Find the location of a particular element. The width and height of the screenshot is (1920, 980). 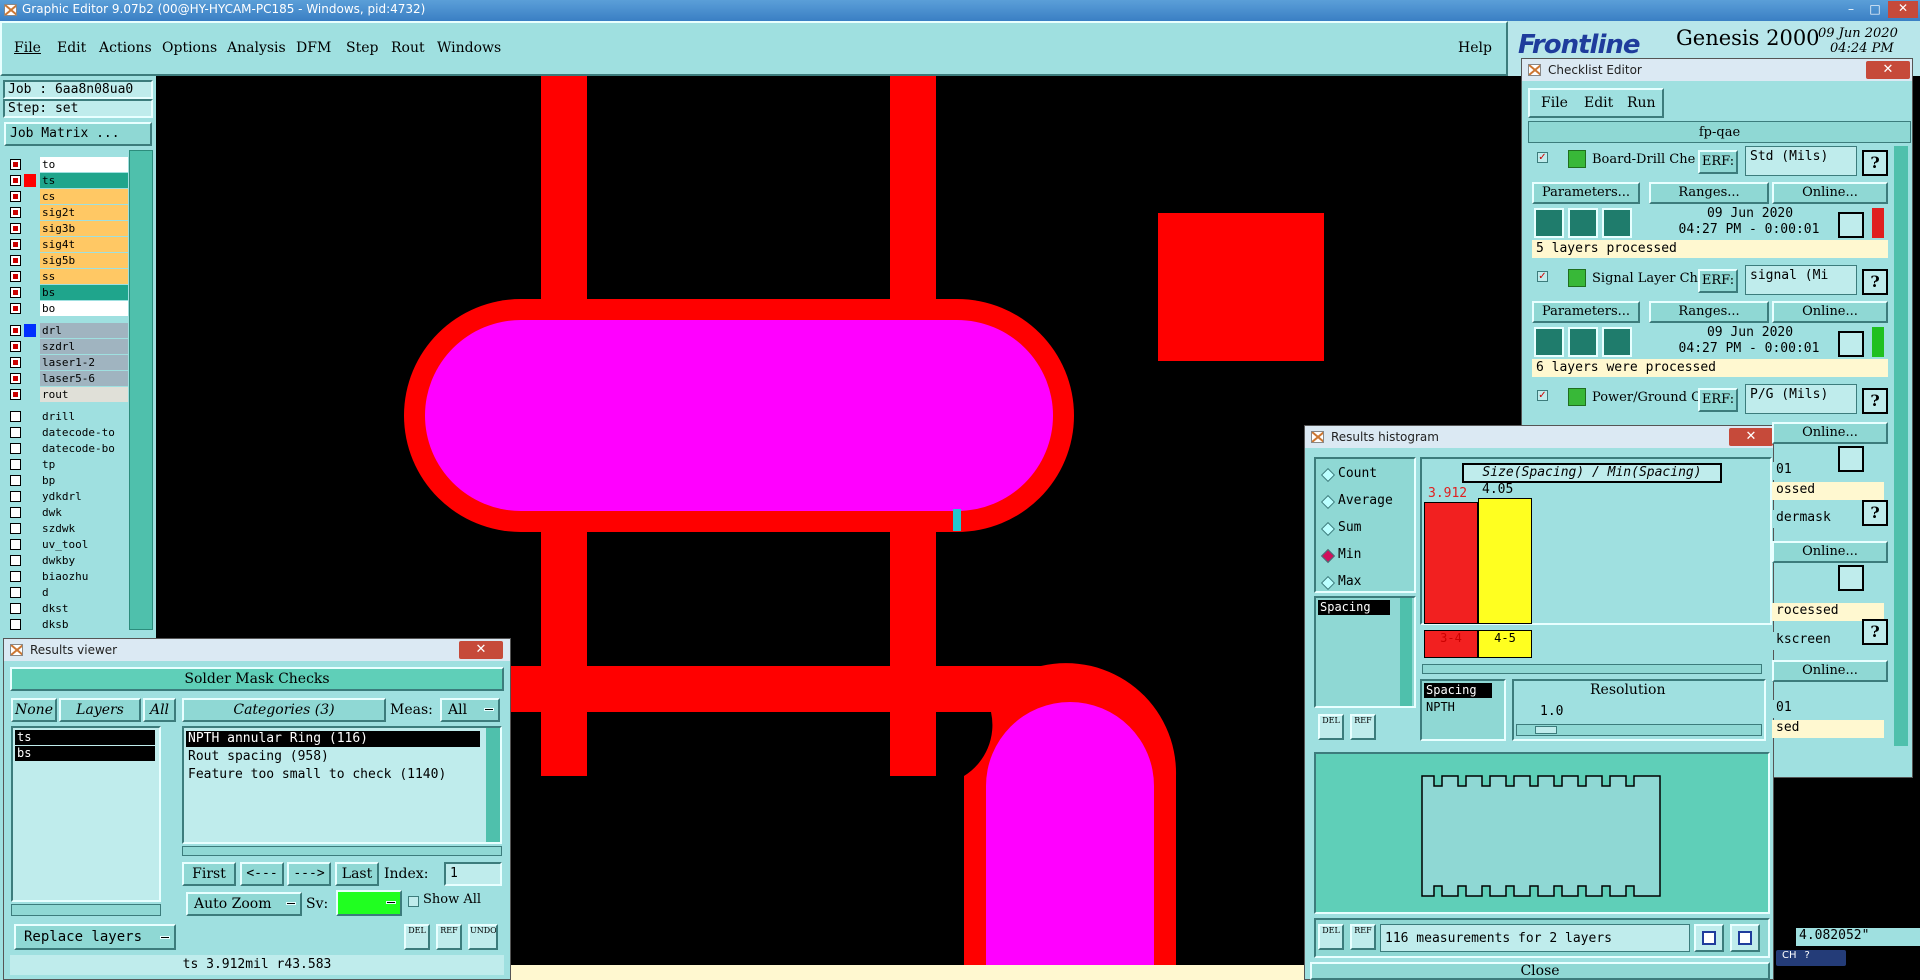

layer-name: to is located at coordinates (84, 164).